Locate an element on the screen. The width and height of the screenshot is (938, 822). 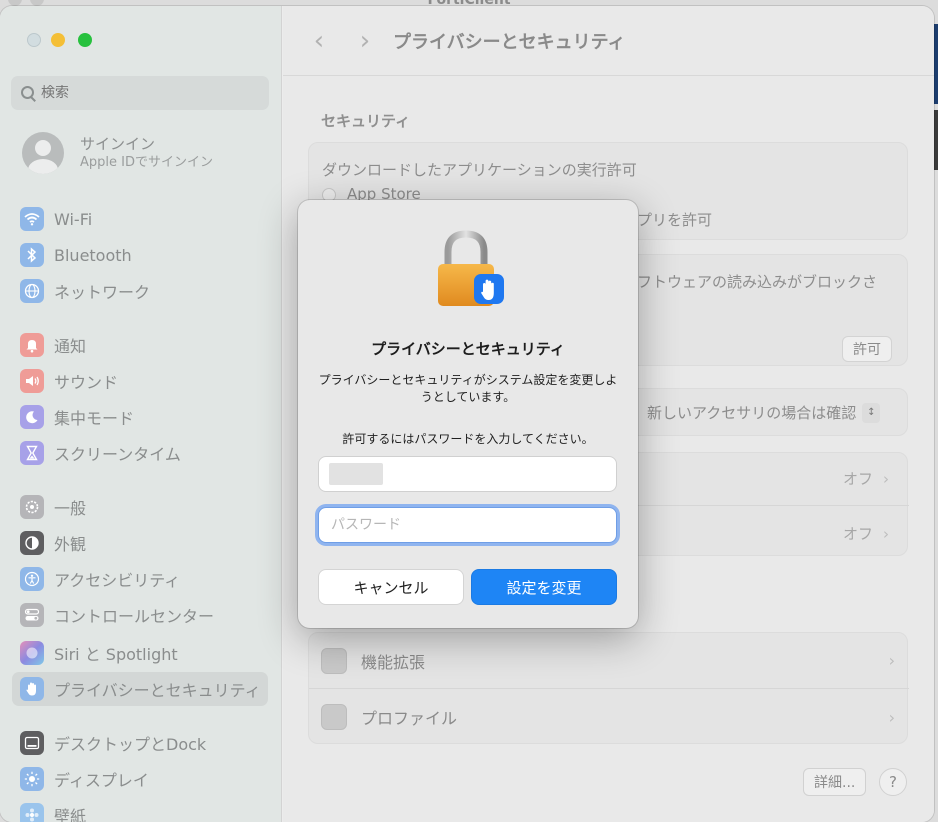
sun-icon is located at coordinates (32, 779).